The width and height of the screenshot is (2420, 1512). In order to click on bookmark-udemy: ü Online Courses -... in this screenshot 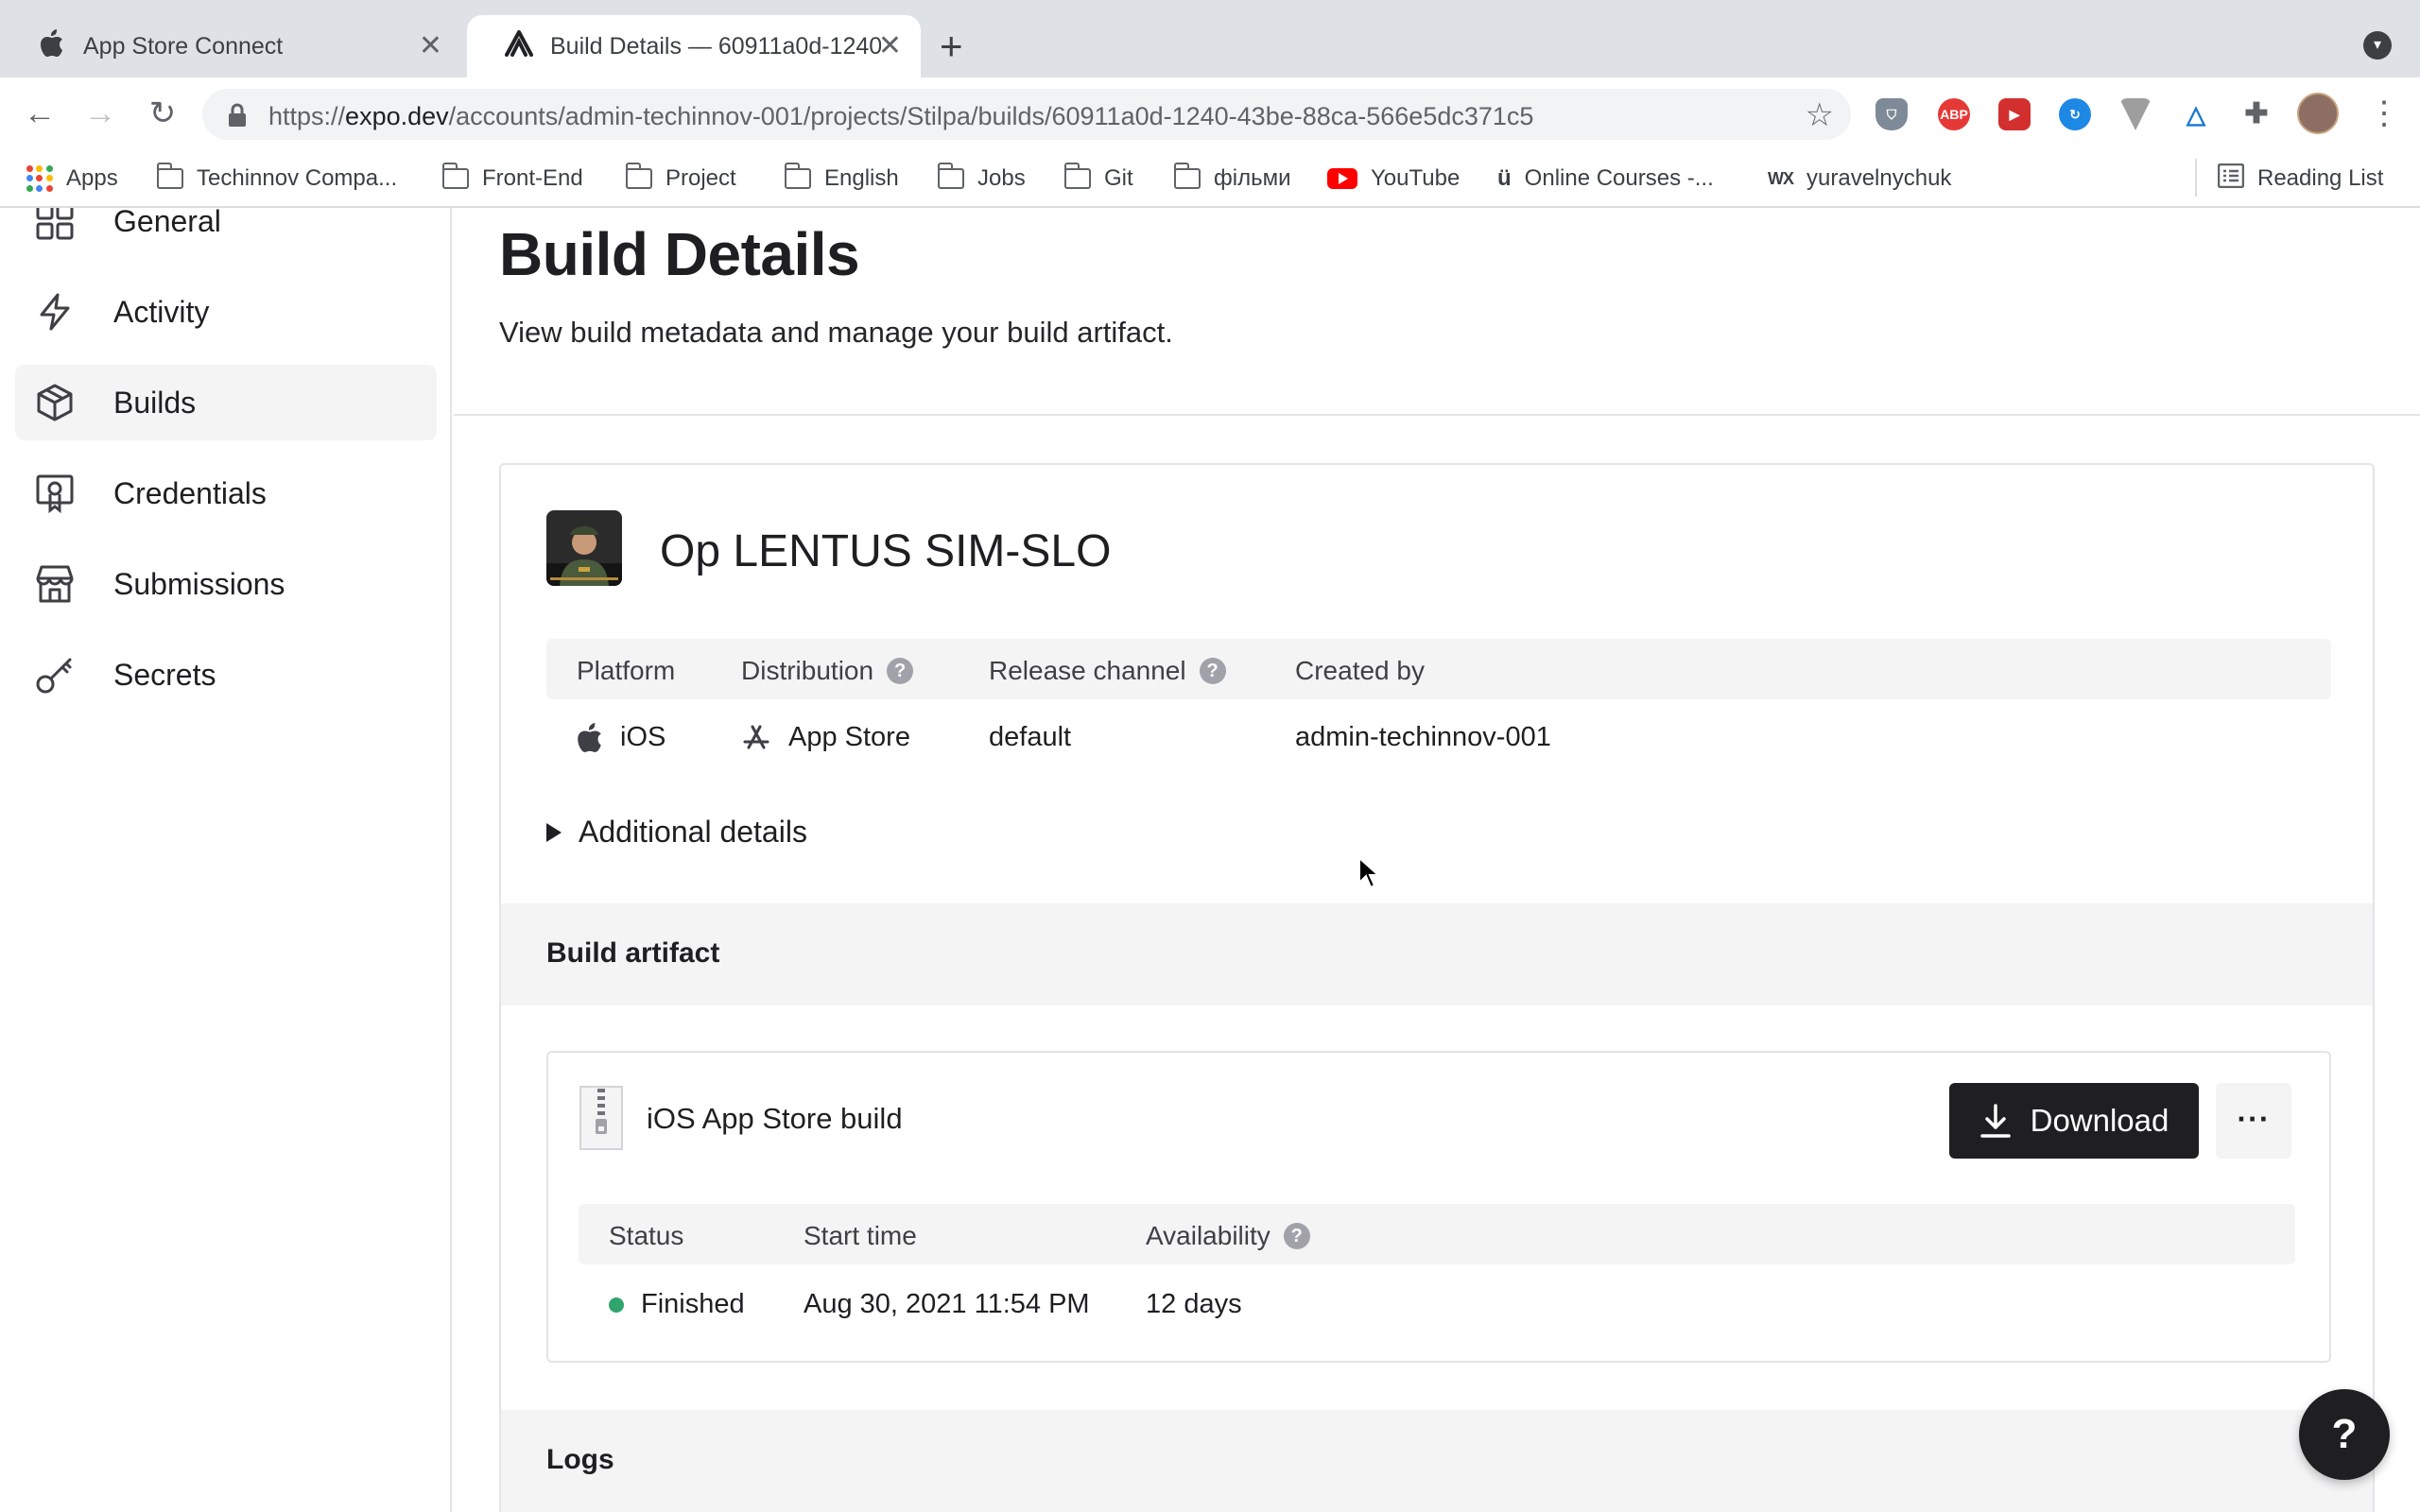, I will do `click(1605, 179)`.